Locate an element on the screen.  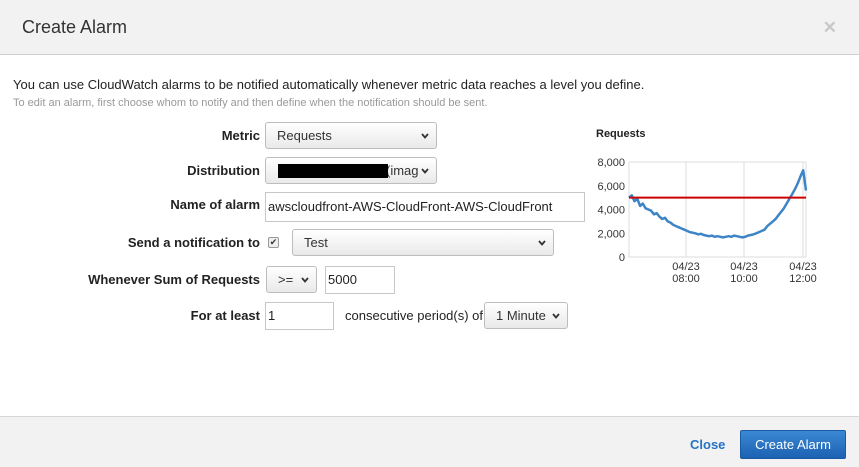
distribution-select: (imag is located at coordinates (351, 170).